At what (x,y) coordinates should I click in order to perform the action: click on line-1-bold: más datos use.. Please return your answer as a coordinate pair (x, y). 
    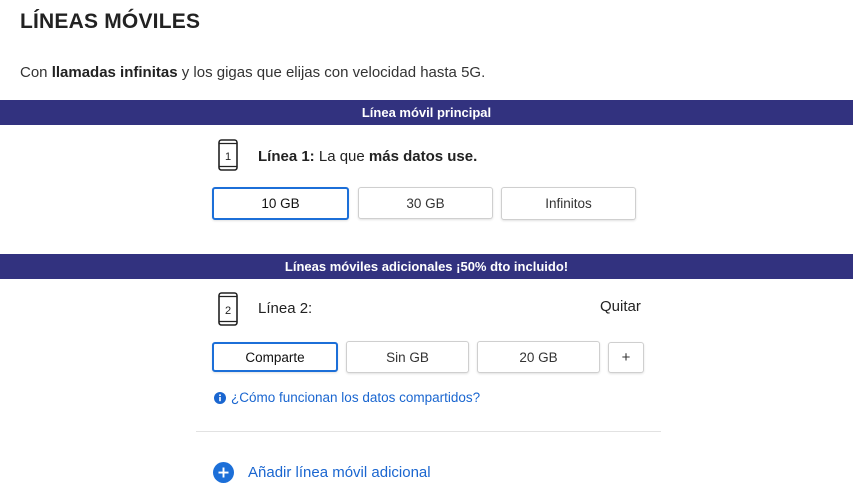
    Looking at the image, I should click on (423, 156).